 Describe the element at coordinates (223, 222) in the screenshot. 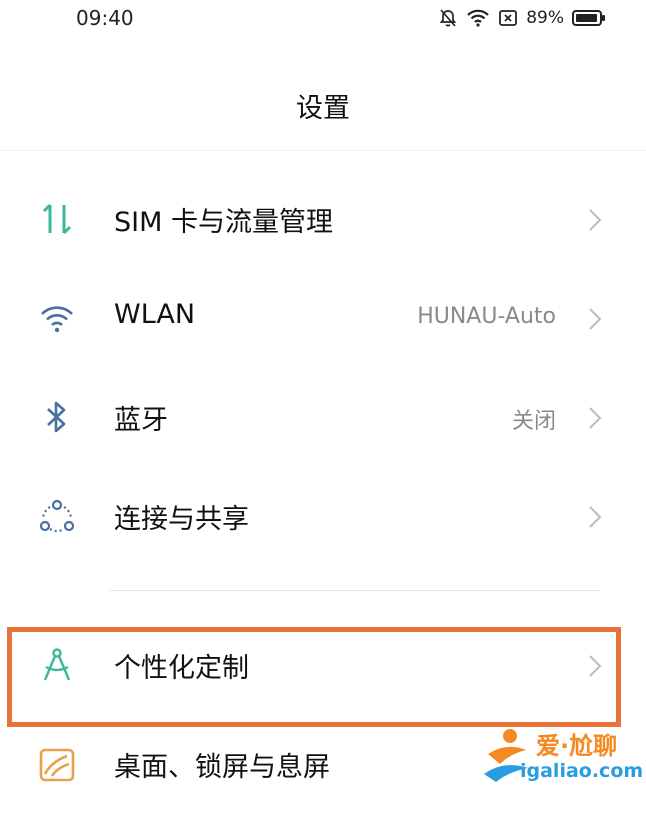

I see `settings-item-label: SIM 卡与流量管理` at that location.